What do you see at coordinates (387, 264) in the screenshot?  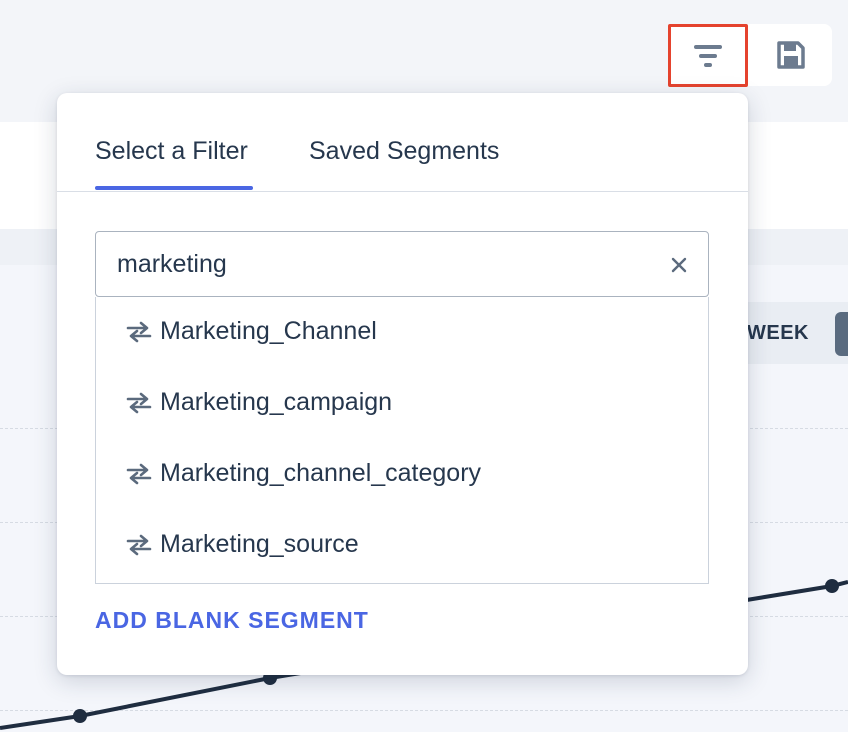 I see `filter-search-input` at bounding box center [387, 264].